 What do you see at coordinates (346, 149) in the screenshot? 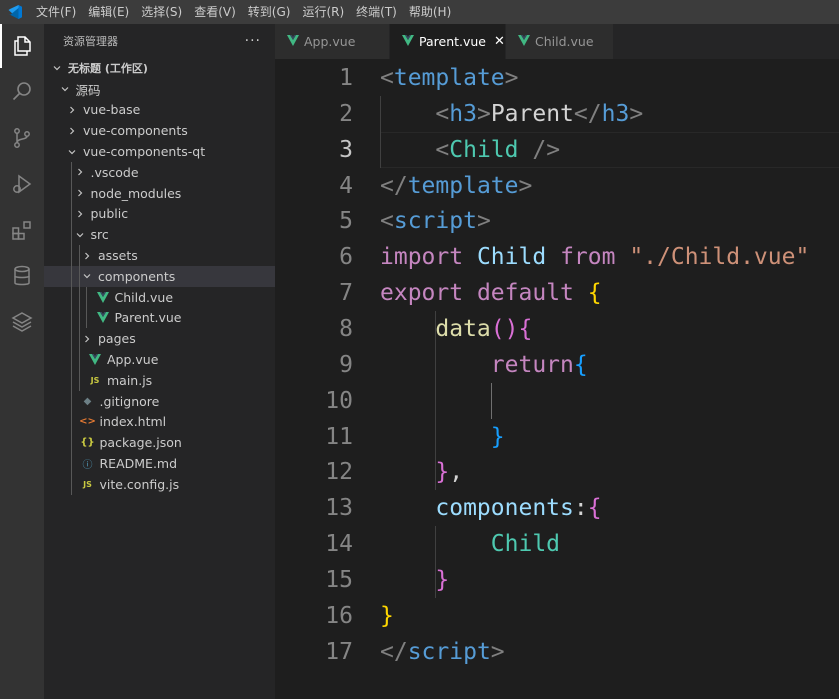
I see `line-number: 3` at bounding box center [346, 149].